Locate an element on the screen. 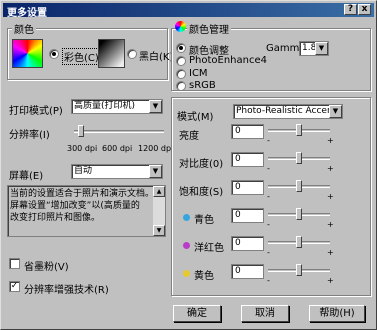 The height and width of the screenshot is (330, 377). srgb-radio is located at coordinates (181, 86).